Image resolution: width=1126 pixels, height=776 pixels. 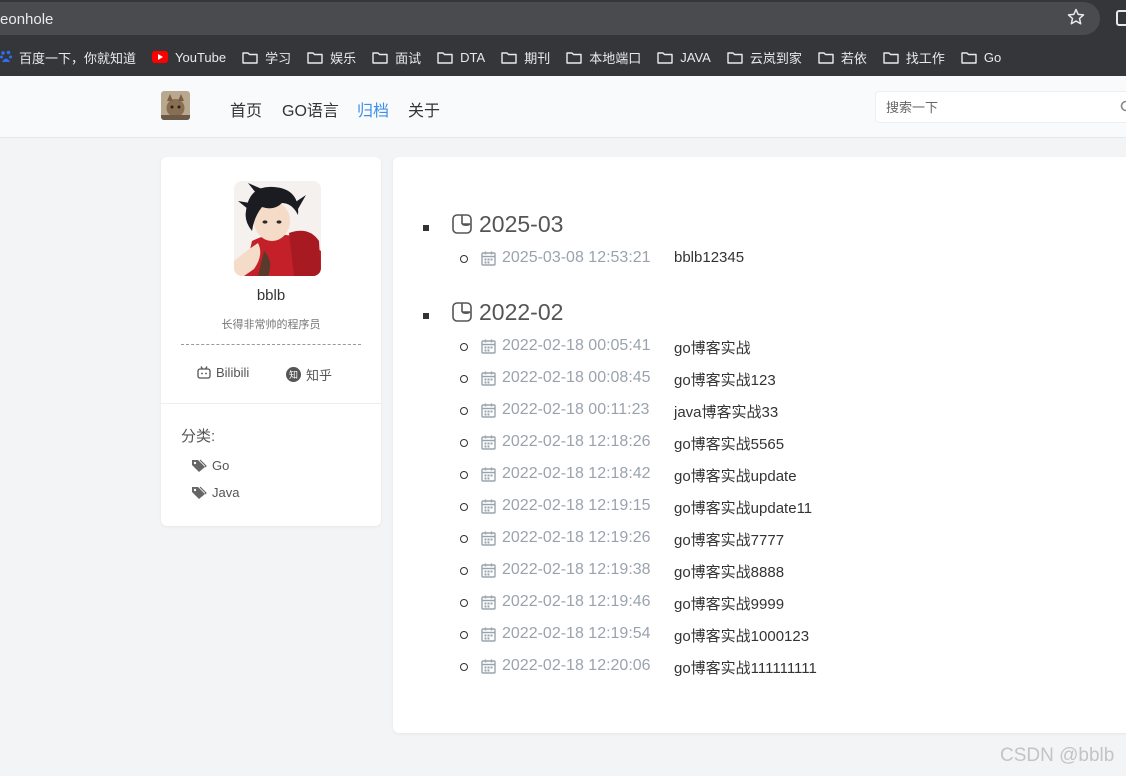 I want to click on nav-home: 首页, so click(x=246, y=109).